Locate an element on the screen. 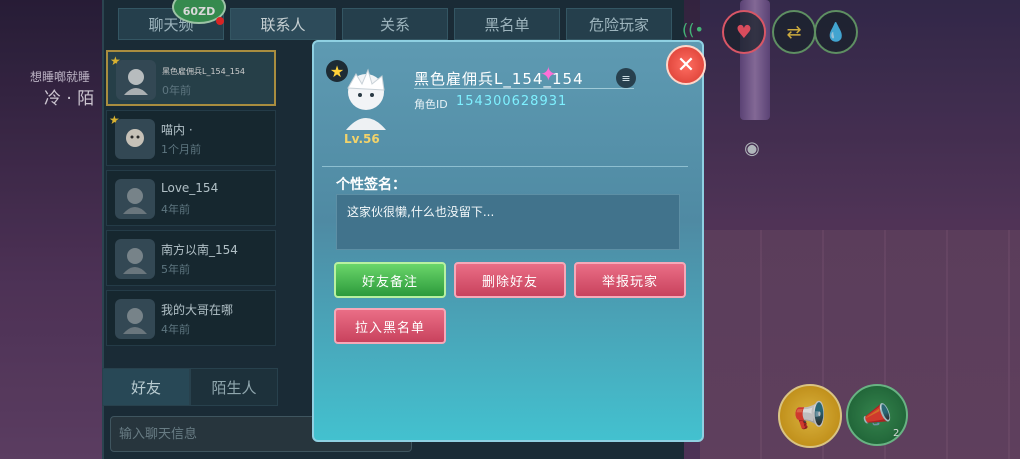 The width and height of the screenshot is (1020, 459). player-avatar is located at coordinates (366, 98).